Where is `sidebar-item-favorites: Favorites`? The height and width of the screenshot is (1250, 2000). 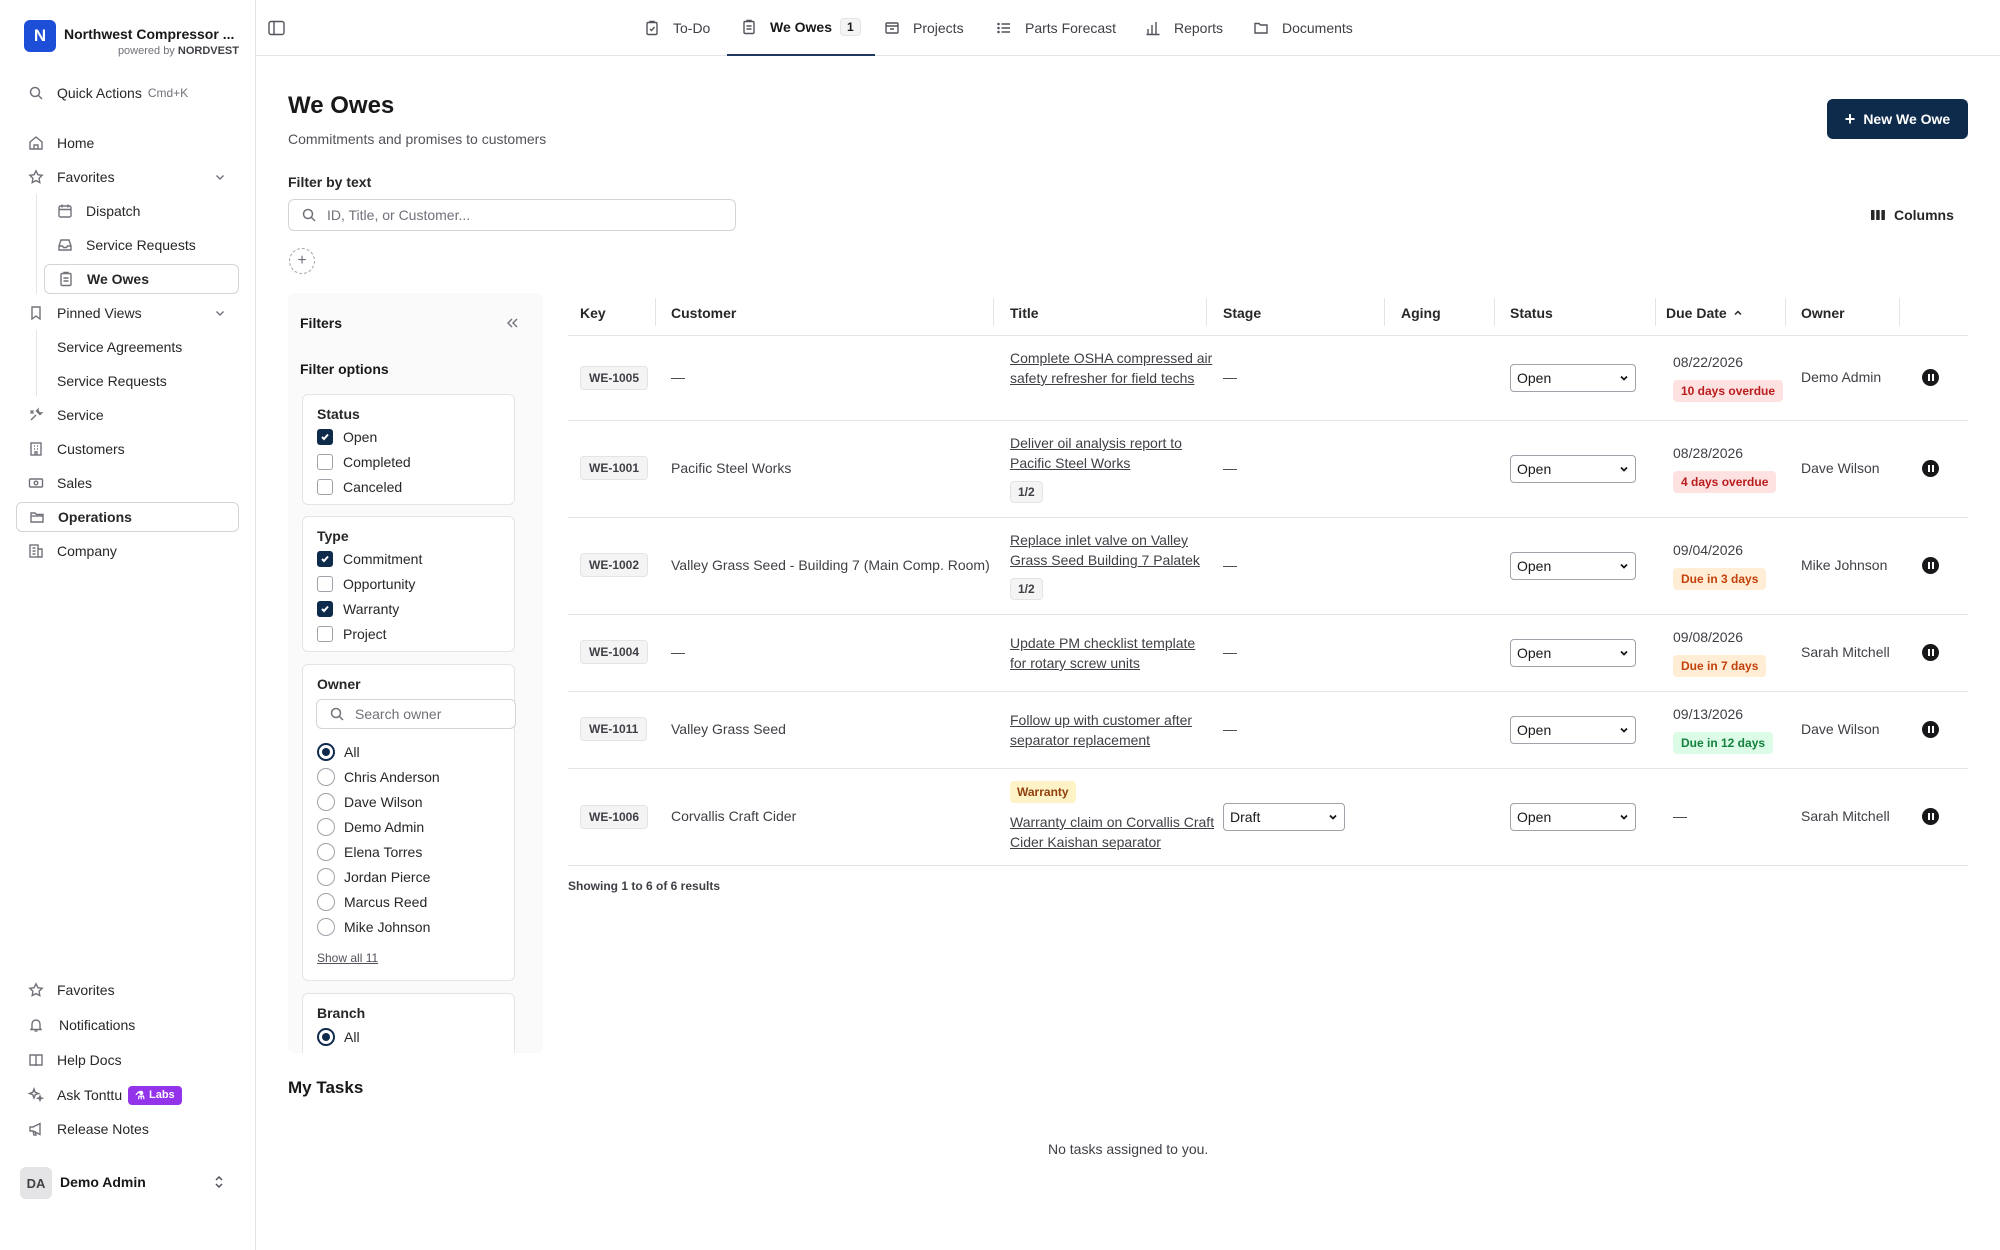 sidebar-item-favorites: Favorites is located at coordinates (127, 177).